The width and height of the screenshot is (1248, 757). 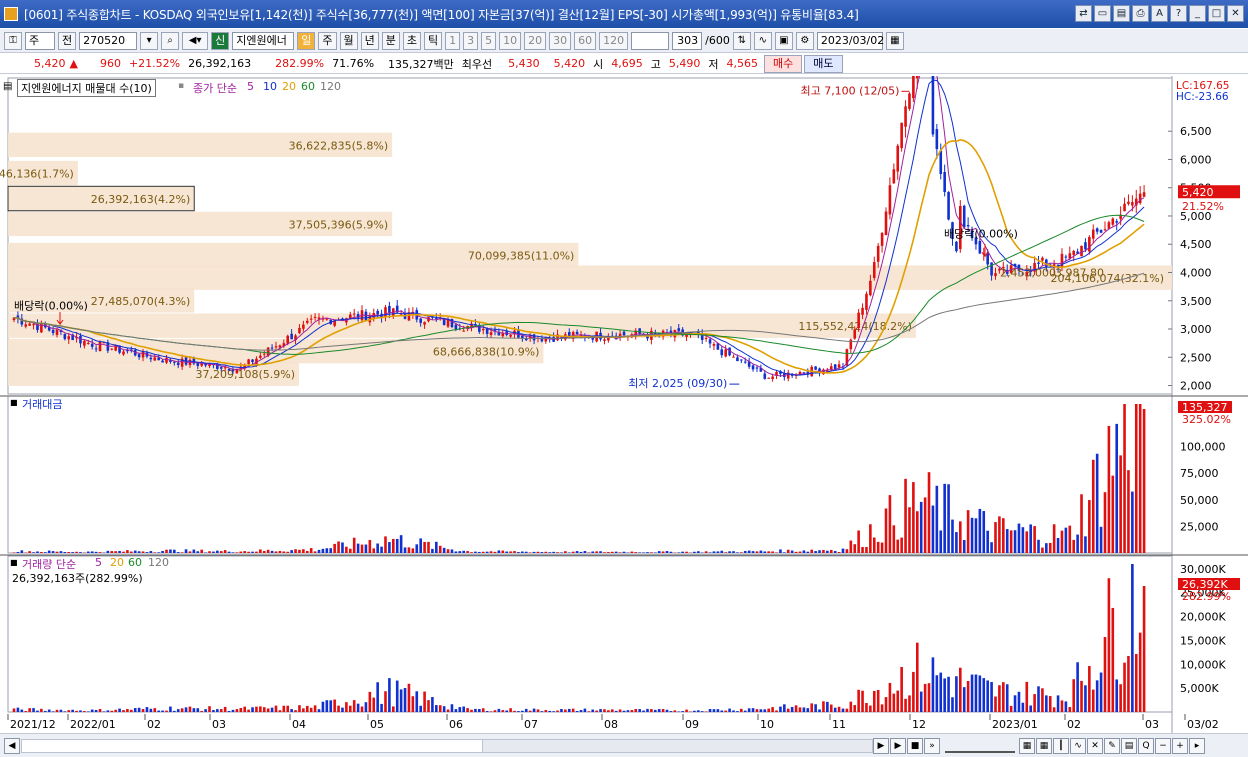 What do you see at coordinates (881, 745) in the screenshot?
I see `scroll-right-icon: ▶` at bounding box center [881, 745].